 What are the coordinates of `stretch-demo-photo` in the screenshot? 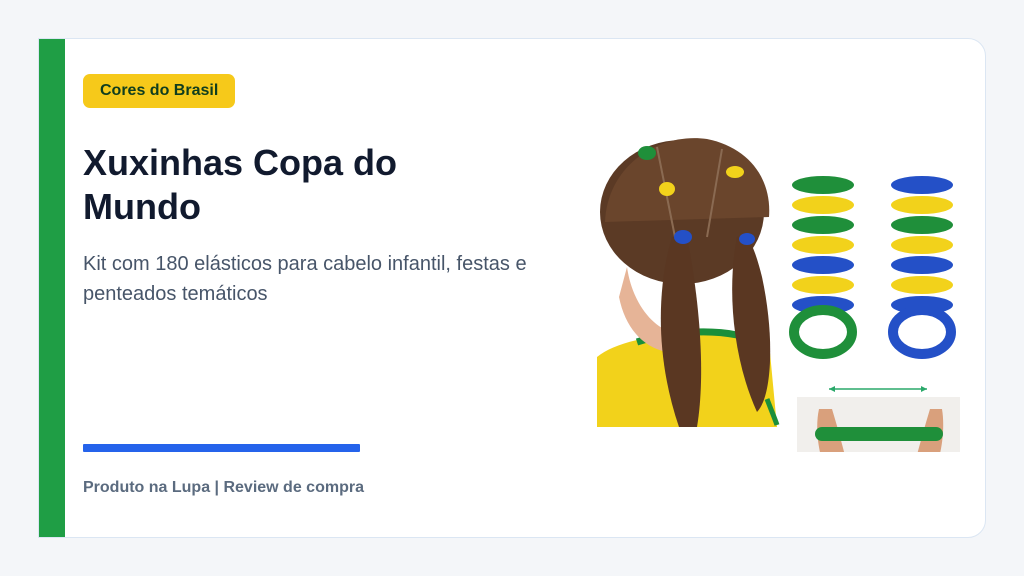 It's located at (878, 419).